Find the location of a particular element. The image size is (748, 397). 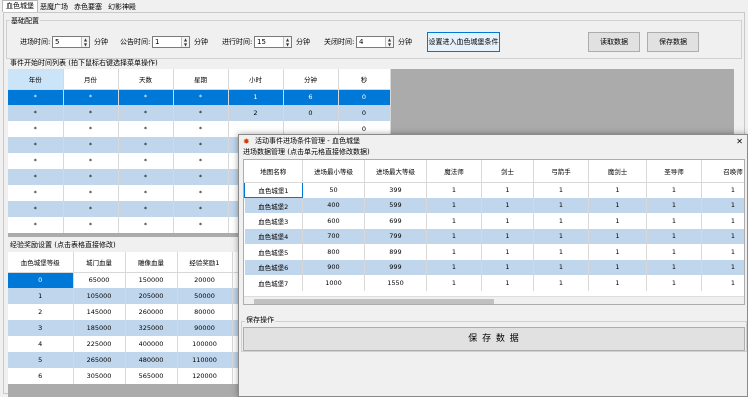

rewards-row-cell: 105000 is located at coordinates (99, 296).